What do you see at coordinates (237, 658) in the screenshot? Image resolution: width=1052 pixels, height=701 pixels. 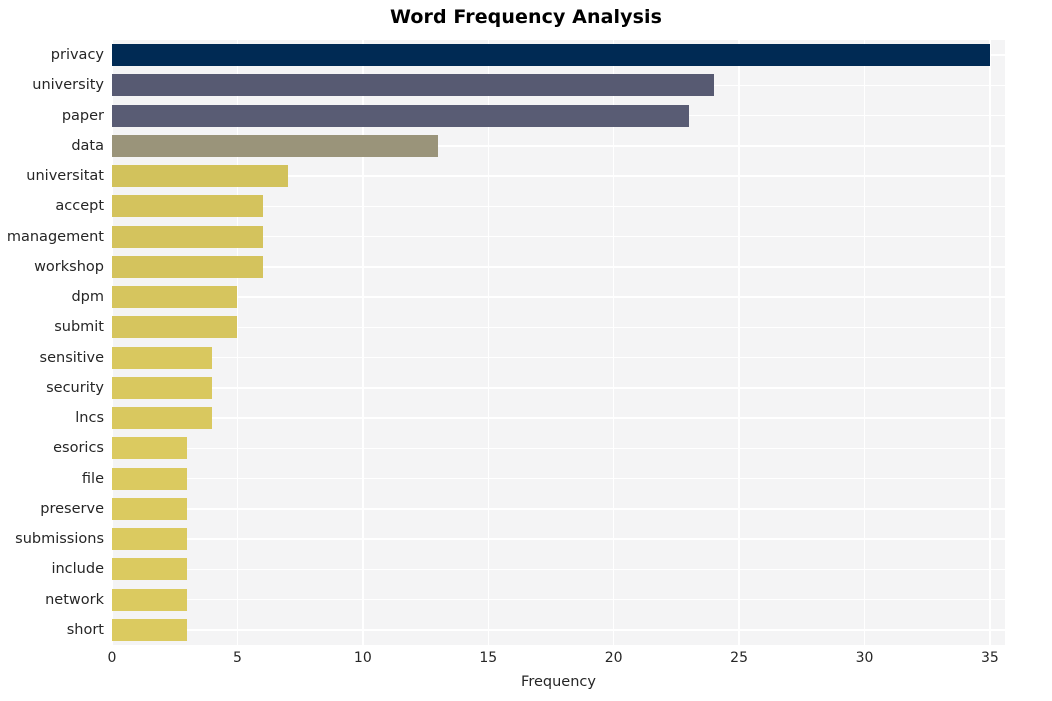 I see `x-tick-label: 5` at bounding box center [237, 658].